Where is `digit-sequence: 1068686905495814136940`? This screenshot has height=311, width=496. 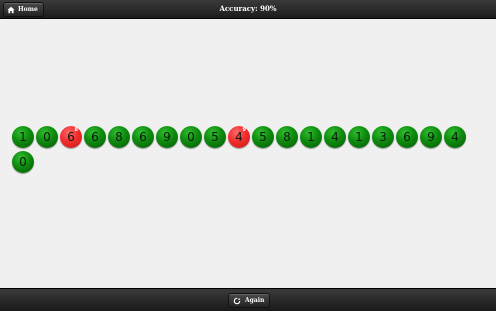 digit-sequence: 1068686905495814136940 is located at coordinates (249, 149).